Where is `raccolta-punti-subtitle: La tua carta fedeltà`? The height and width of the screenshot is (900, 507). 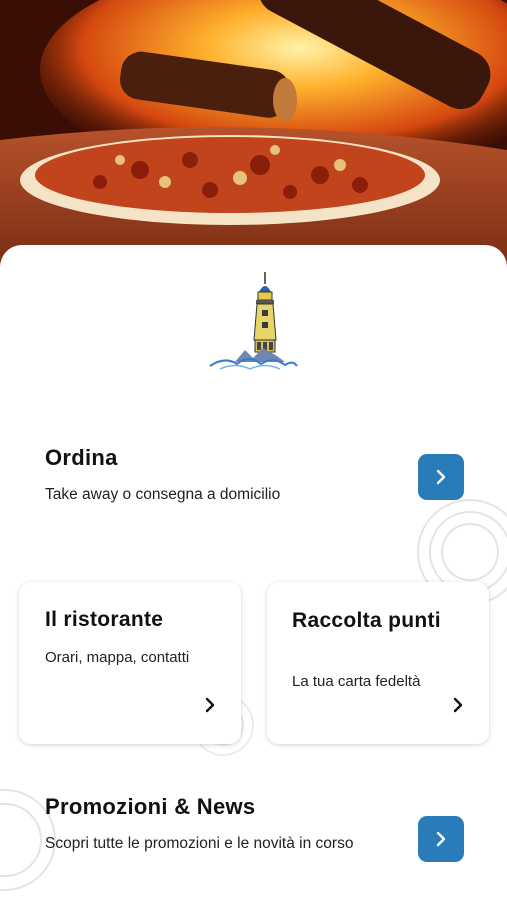 raccolta-punti-subtitle: La tua carta fedeltà is located at coordinates (356, 681).